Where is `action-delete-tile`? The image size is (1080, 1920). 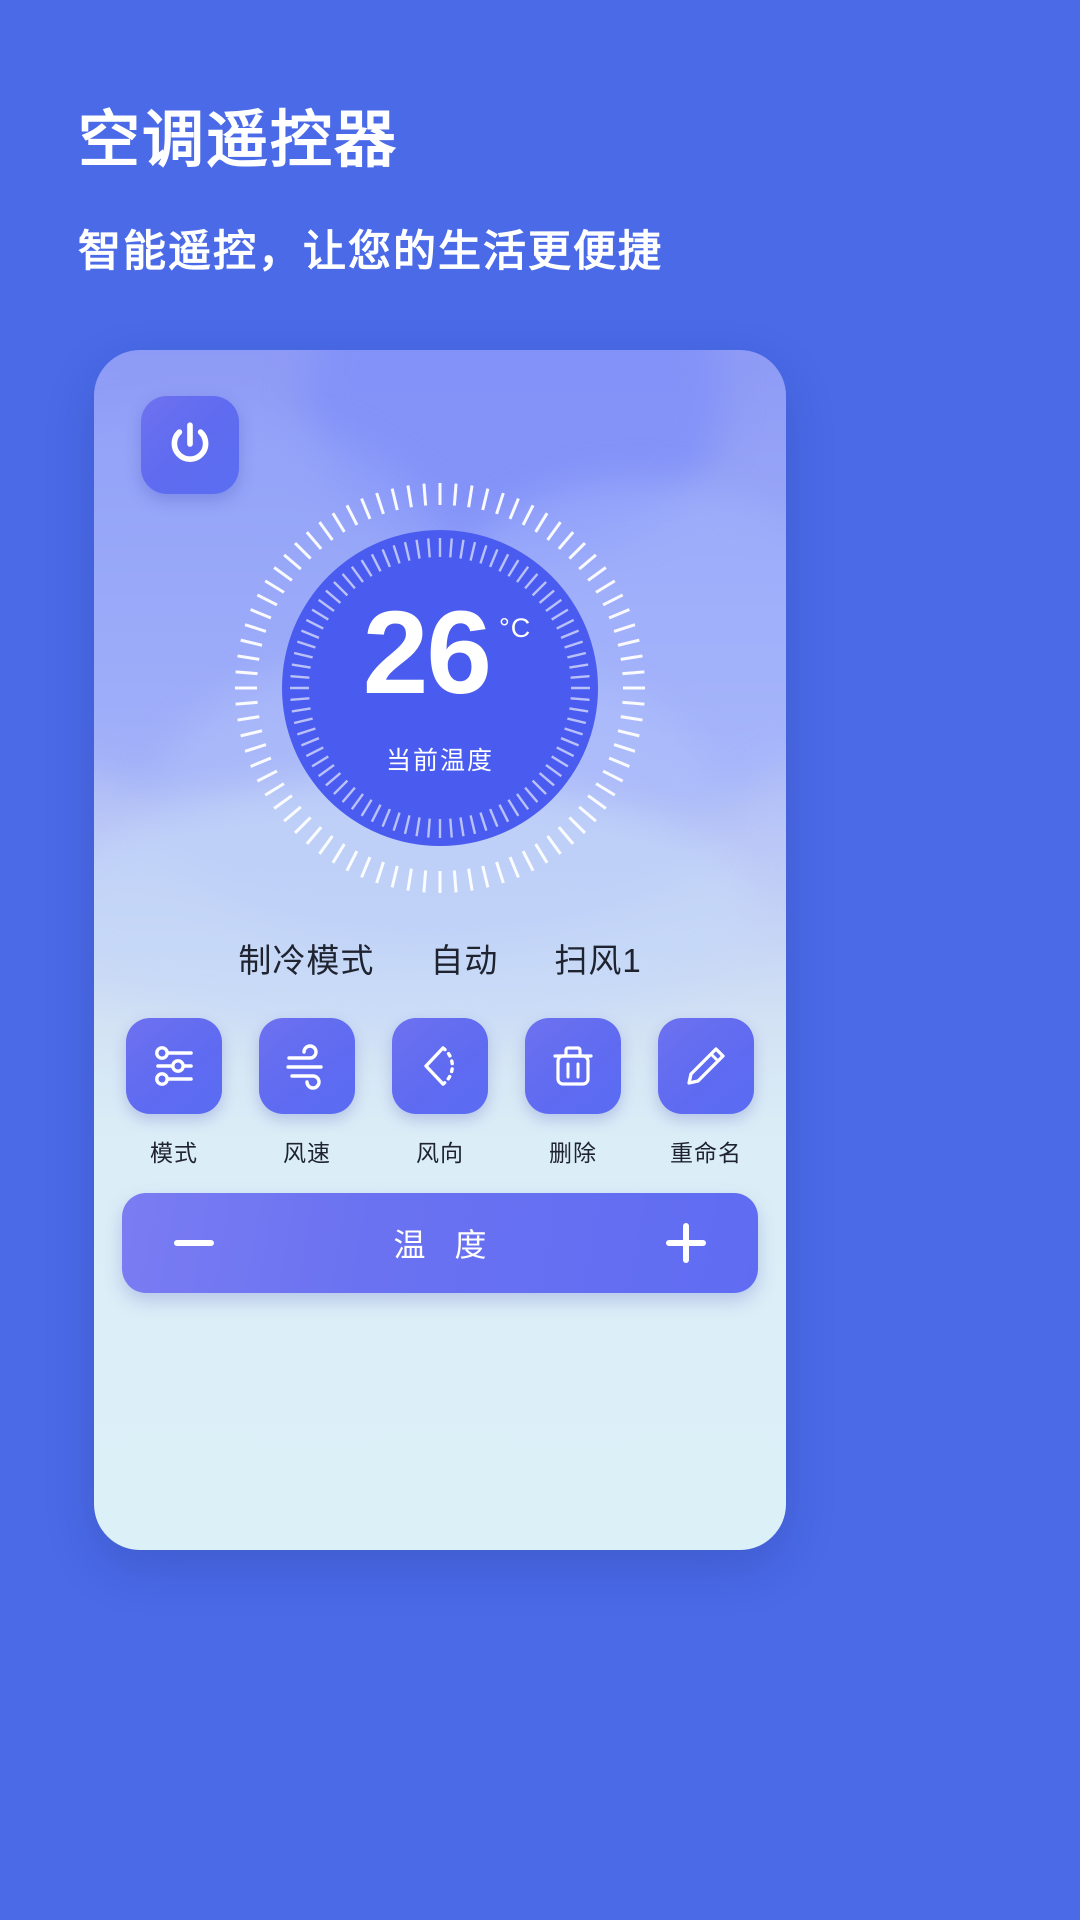
action-delete-tile is located at coordinates (573, 1066).